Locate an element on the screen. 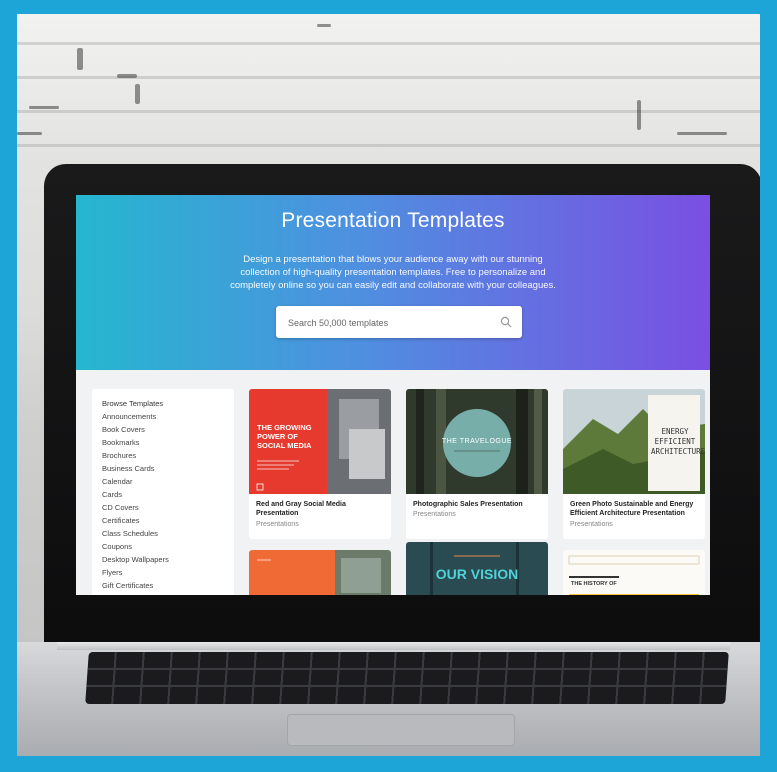  thumbnail-headline: THE HISTORY OF is located at coordinates (594, 584).